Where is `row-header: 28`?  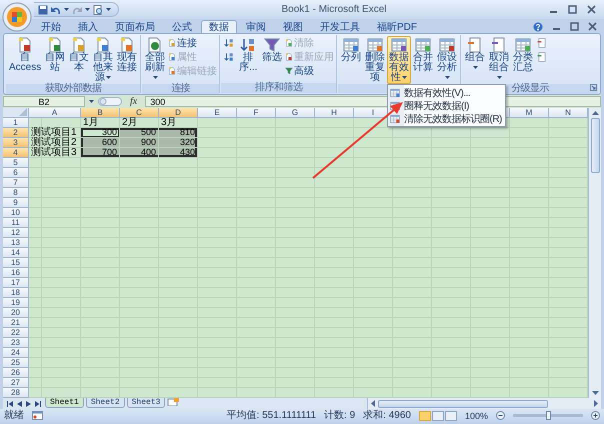
row-header: 28 is located at coordinates (16, 393).